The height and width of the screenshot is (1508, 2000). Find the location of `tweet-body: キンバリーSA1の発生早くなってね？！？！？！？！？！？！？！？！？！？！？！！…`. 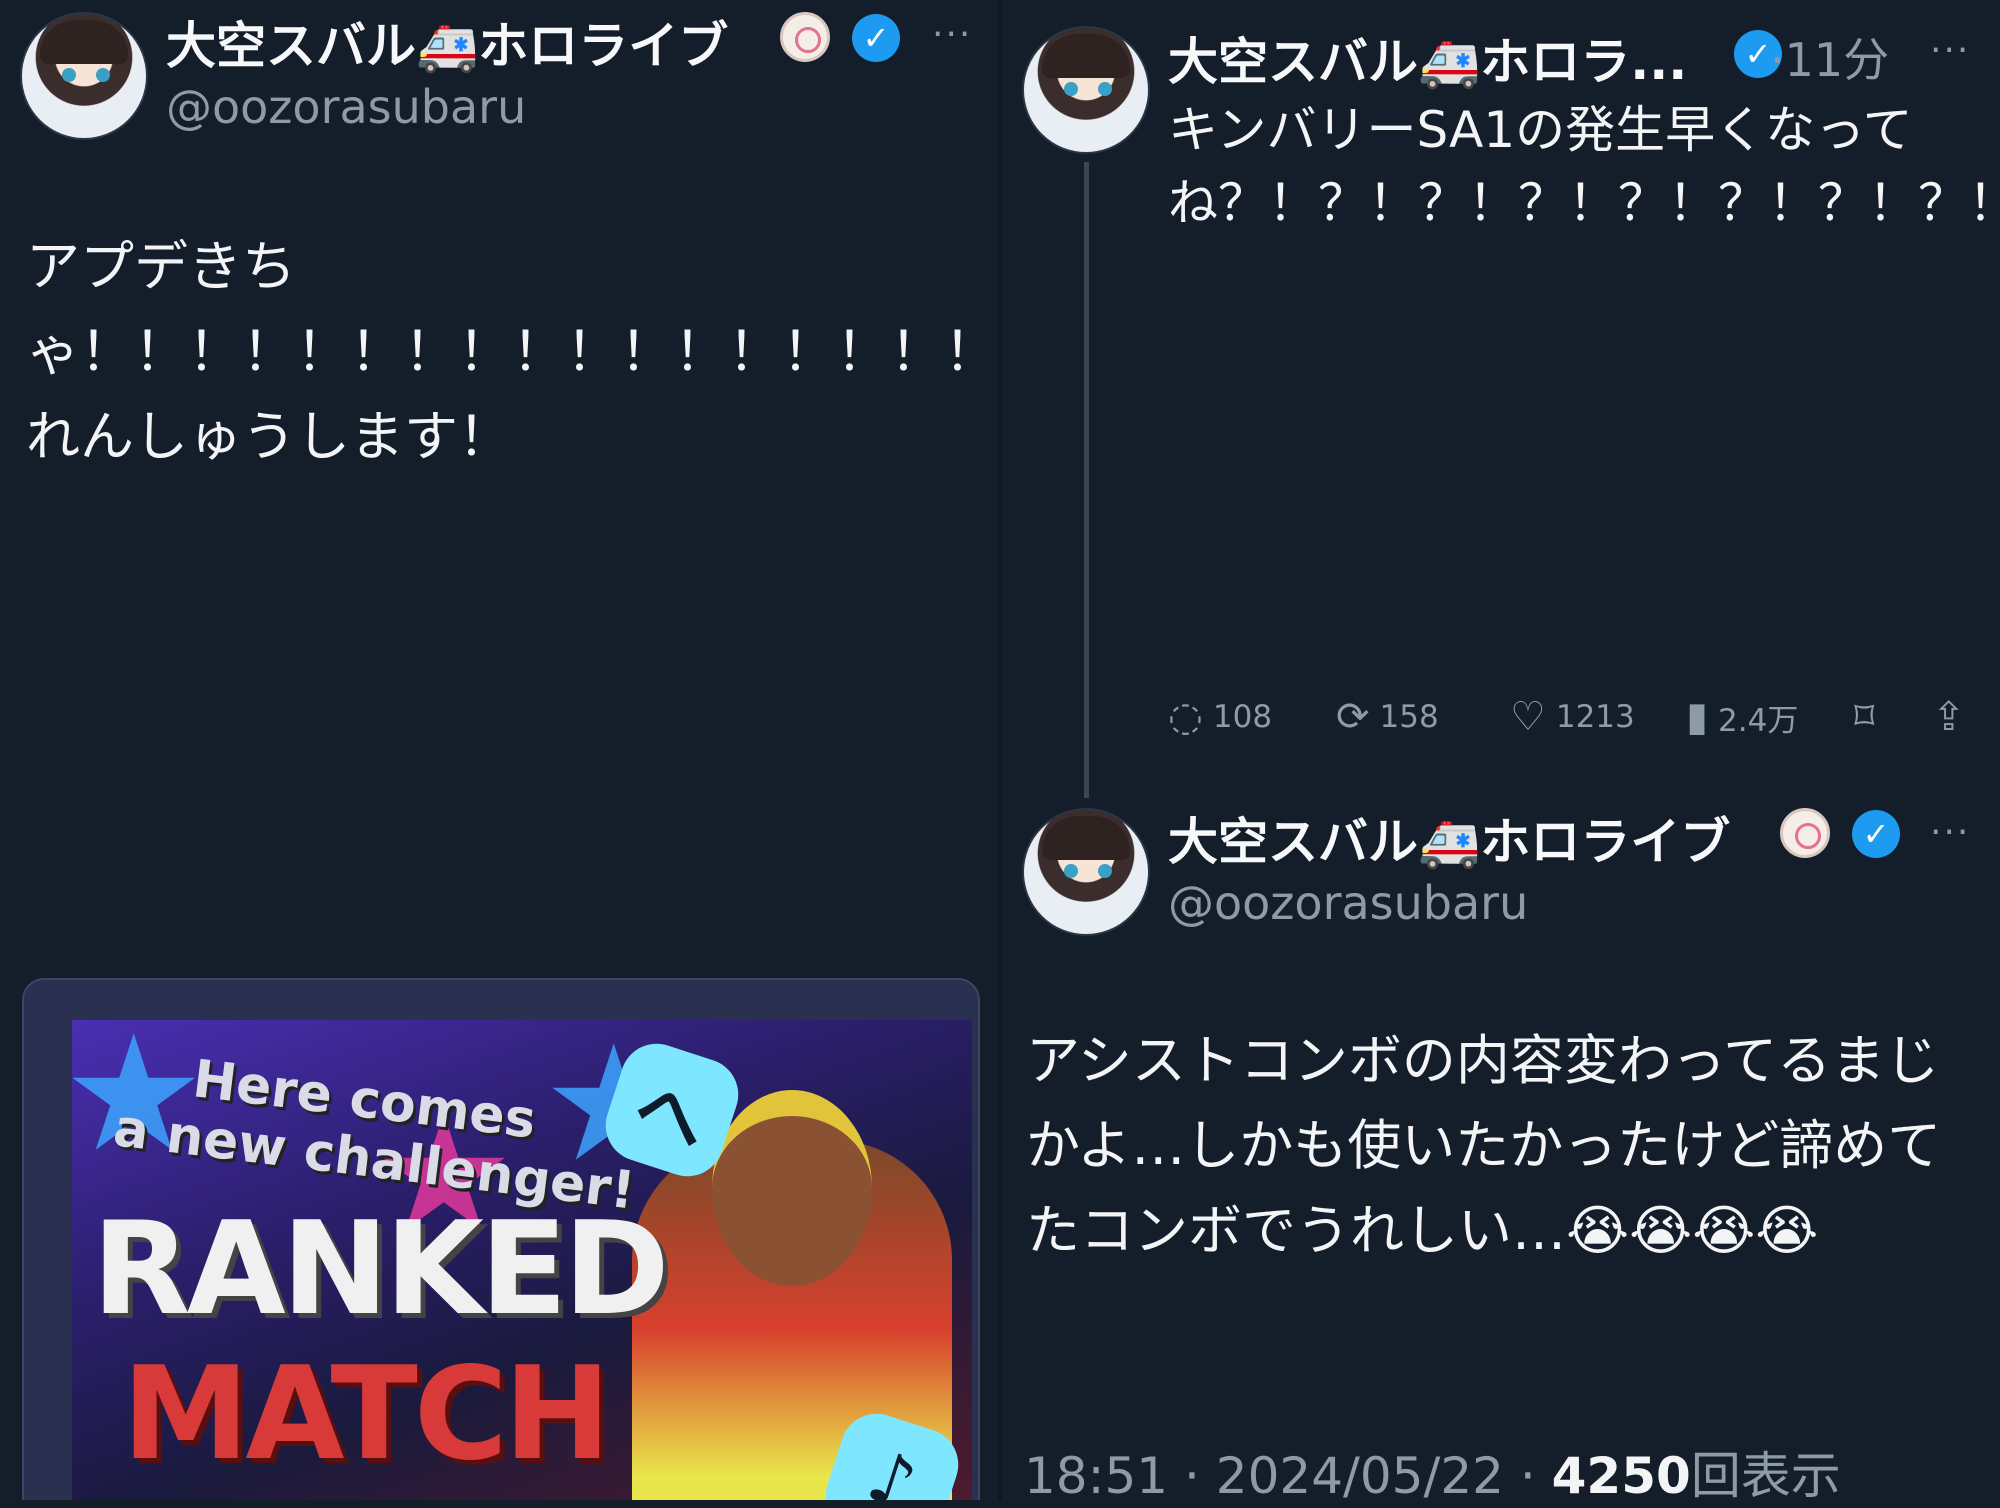

tweet-body: キンバリーSA1の発生早くなってね？！？！？！？！？！？！？！？！？！？！？！！… is located at coordinates (1584, 166).